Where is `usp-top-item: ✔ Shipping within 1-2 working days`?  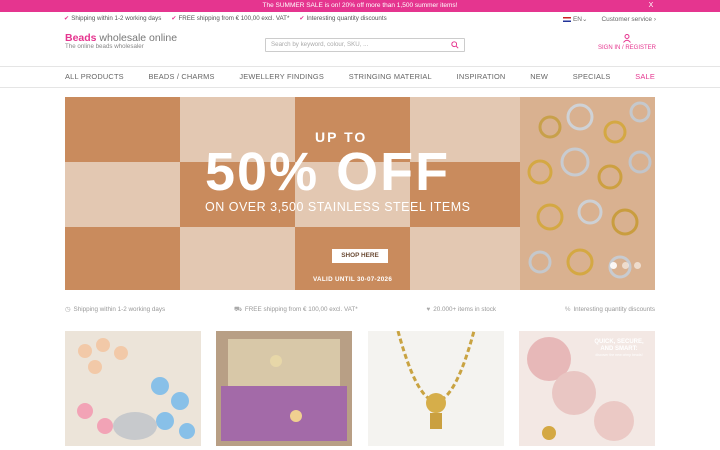
usp-top-item: ✔ Shipping within 1-2 working days is located at coordinates (113, 18).